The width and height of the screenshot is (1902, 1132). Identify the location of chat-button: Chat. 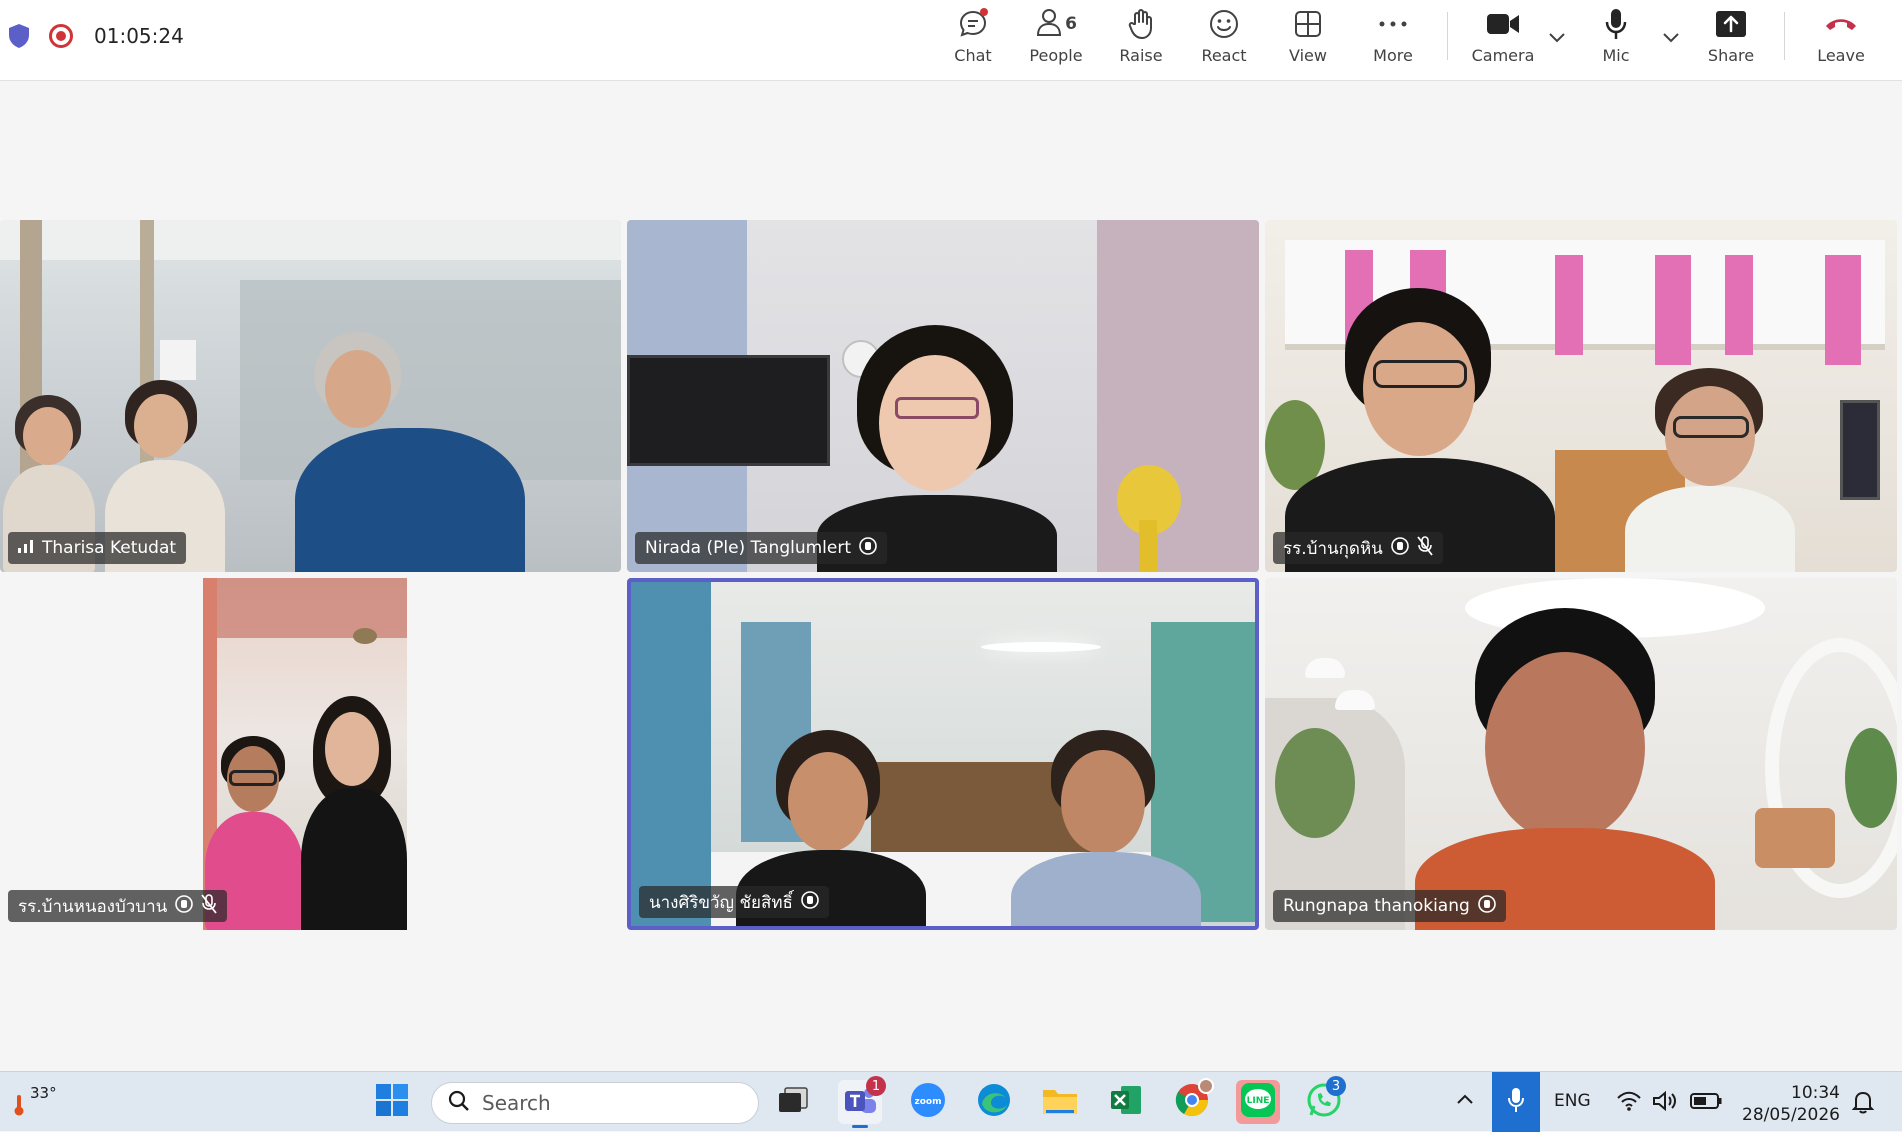
(973, 39).